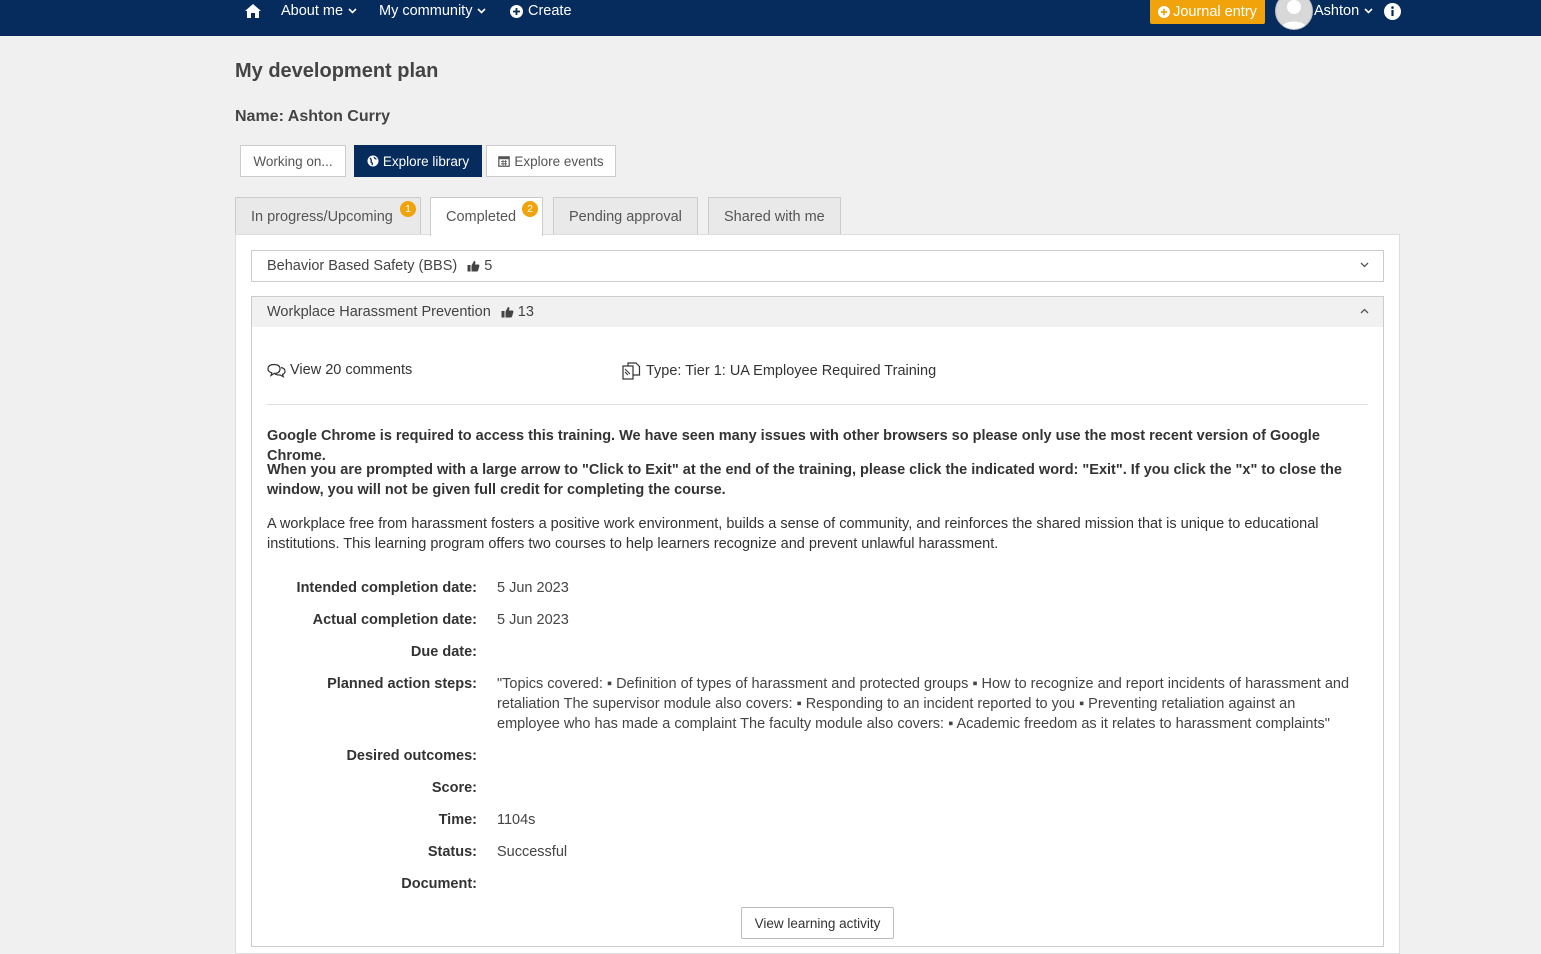 The width and height of the screenshot is (1541, 954). Describe the element at coordinates (532, 852) in the screenshot. I see `status-value: Successful` at that location.